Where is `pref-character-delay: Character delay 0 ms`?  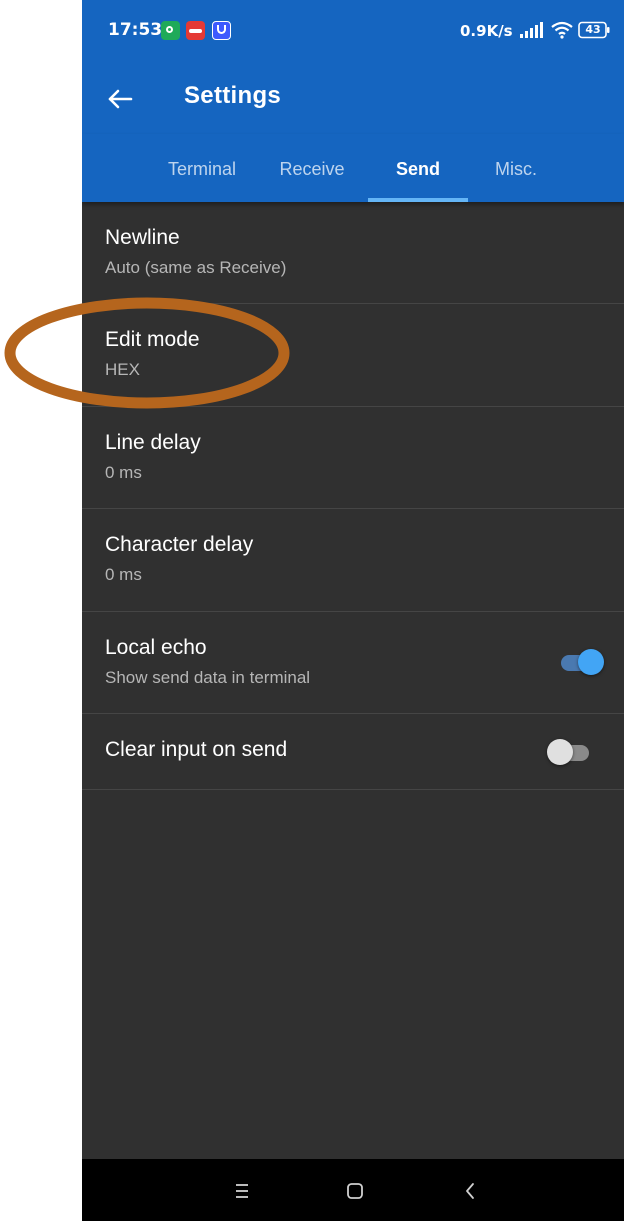
pref-character-delay: Character delay 0 ms is located at coordinates (353, 560).